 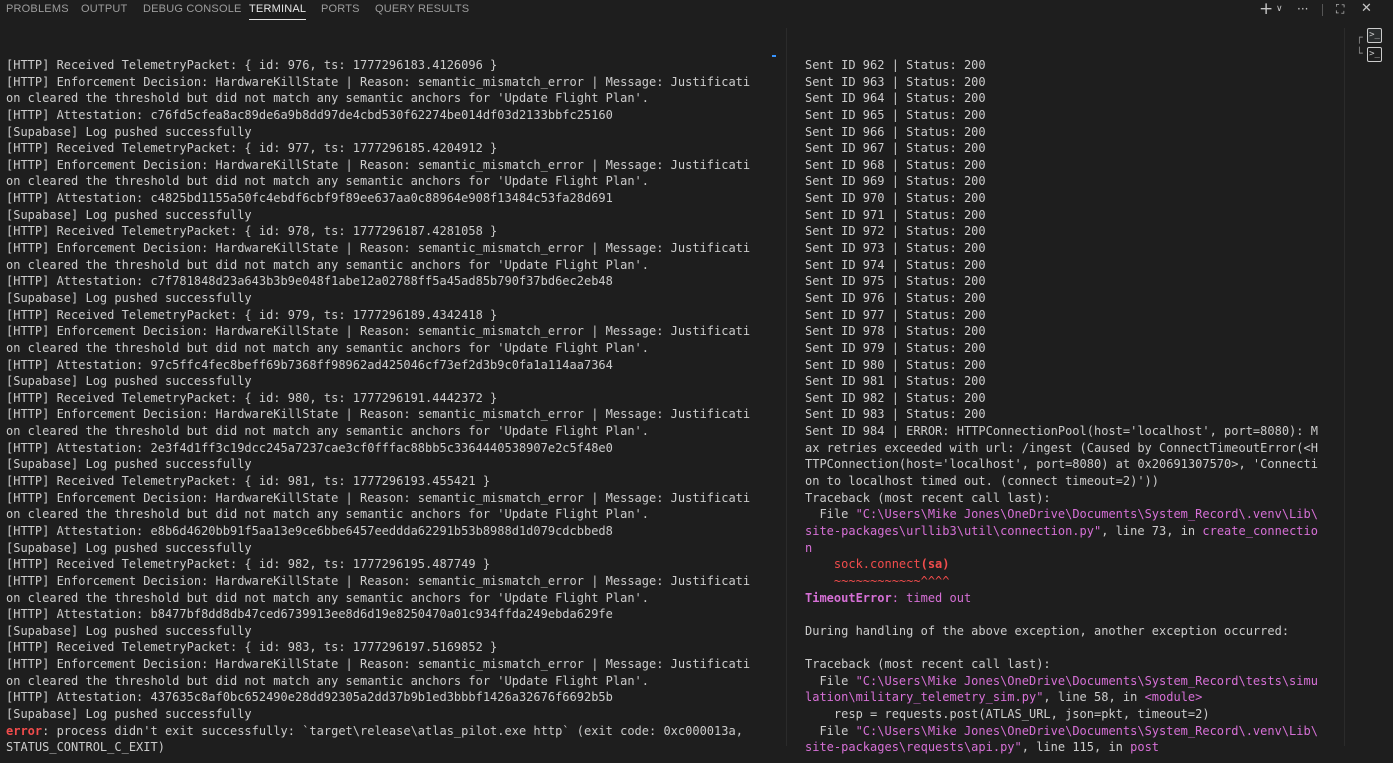 What do you see at coordinates (877, 580) in the screenshot?
I see `traceback-marker-line: ~~~~~~~~~~~~^^^^` at bounding box center [877, 580].